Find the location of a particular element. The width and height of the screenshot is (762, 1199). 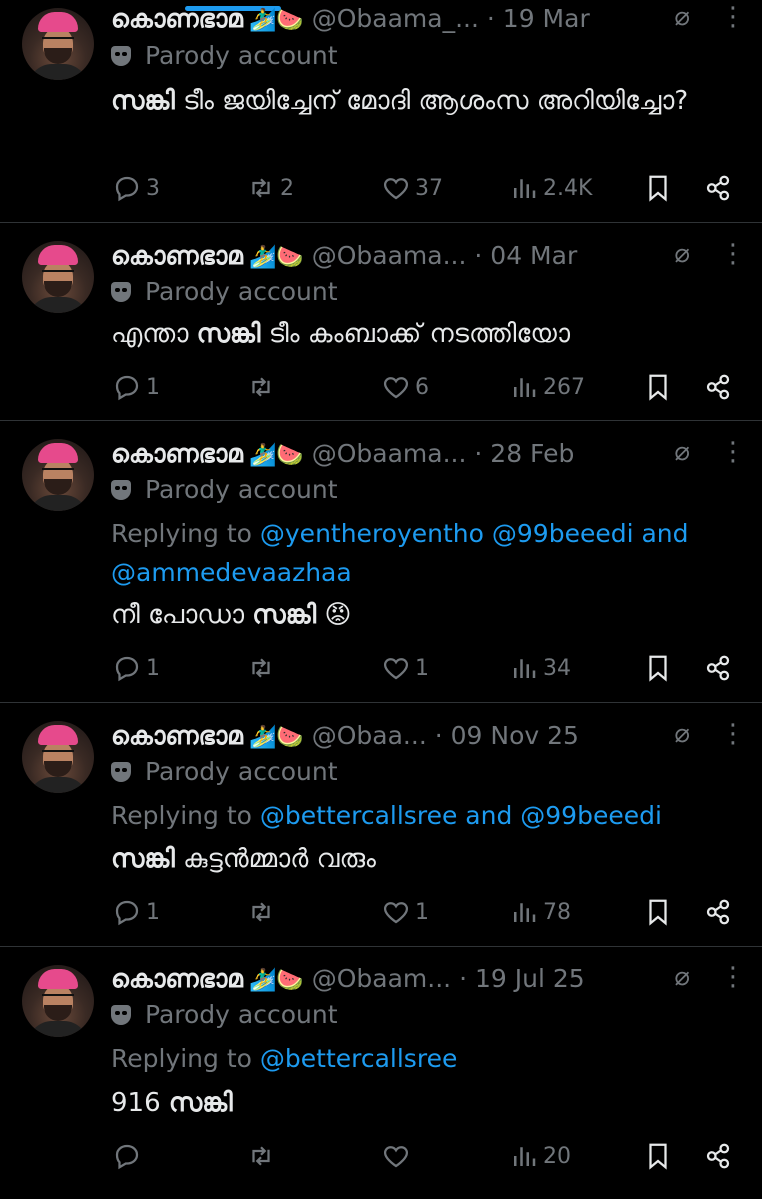

tweet-text: എന്താ സങ്കി ടീം കംബാക്ക് നടത്തിയോ is located at coordinates (341, 334).